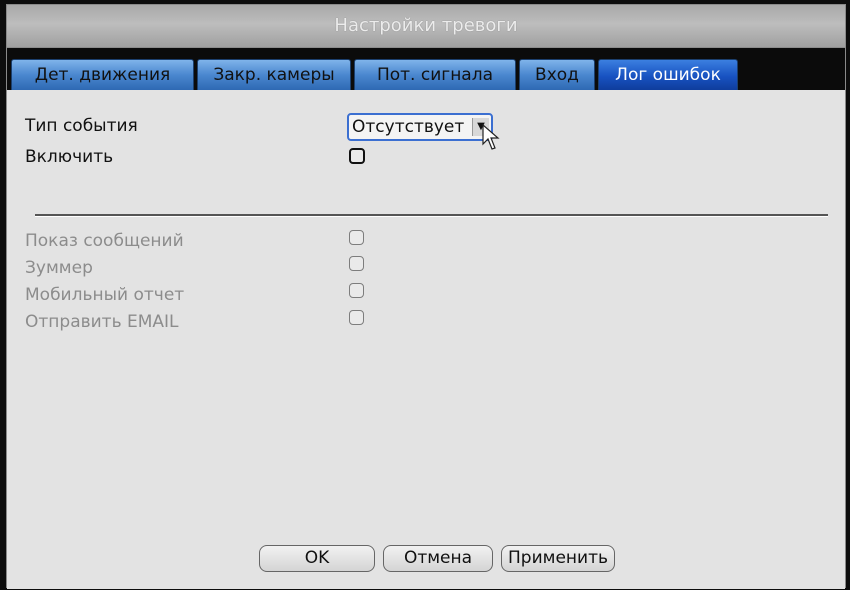  What do you see at coordinates (356, 237) in the screenshot?
I see `show-message-checkbox` at bounding box center [356, 237].